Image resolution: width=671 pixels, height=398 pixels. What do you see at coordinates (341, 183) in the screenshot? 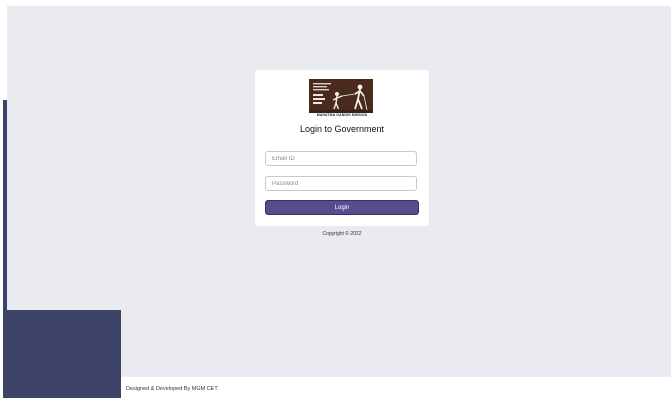
I see `password-input` at bounding box center [341, 183].